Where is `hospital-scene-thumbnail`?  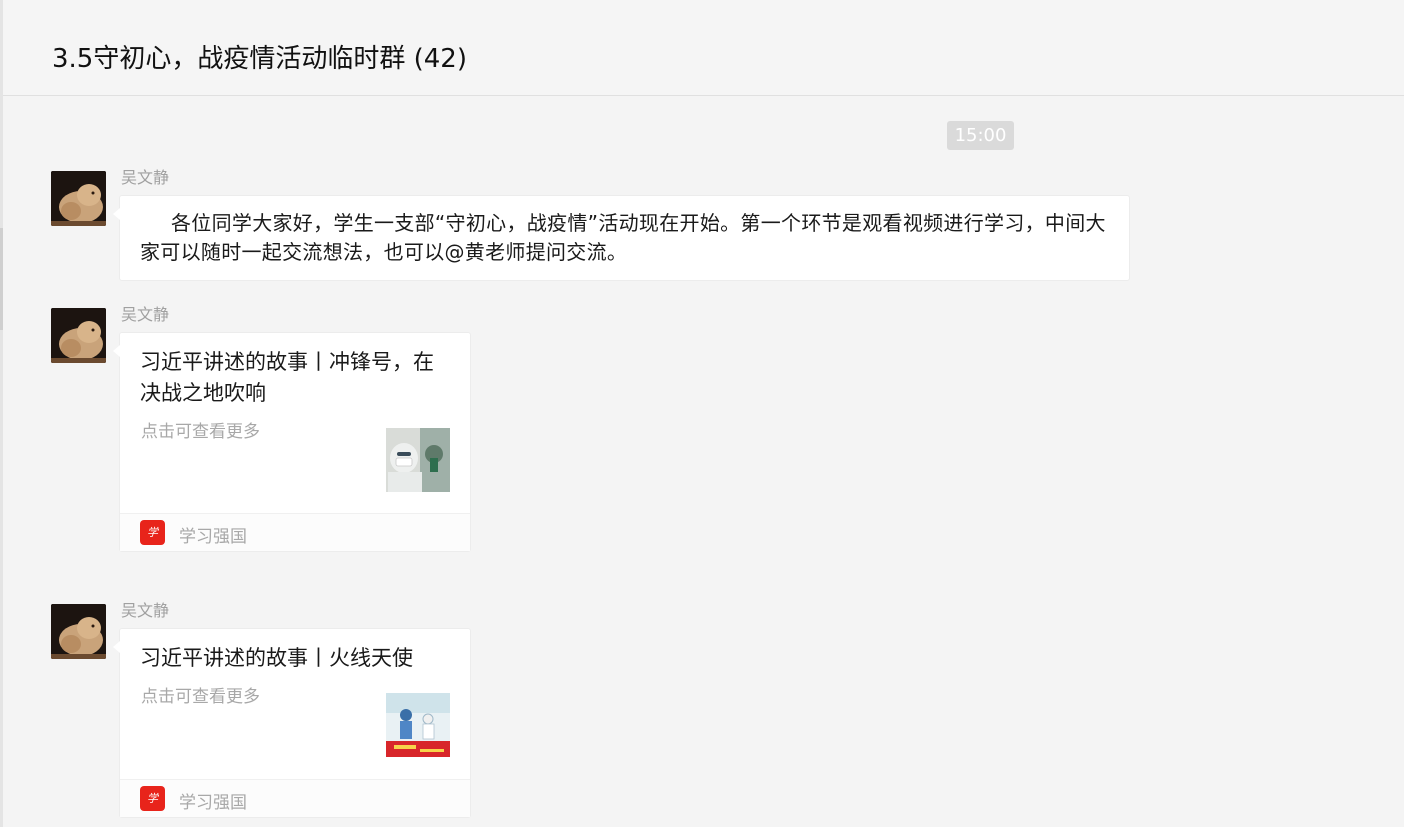
hospital-scene-thumbnail is located at coordinates (418, 725).